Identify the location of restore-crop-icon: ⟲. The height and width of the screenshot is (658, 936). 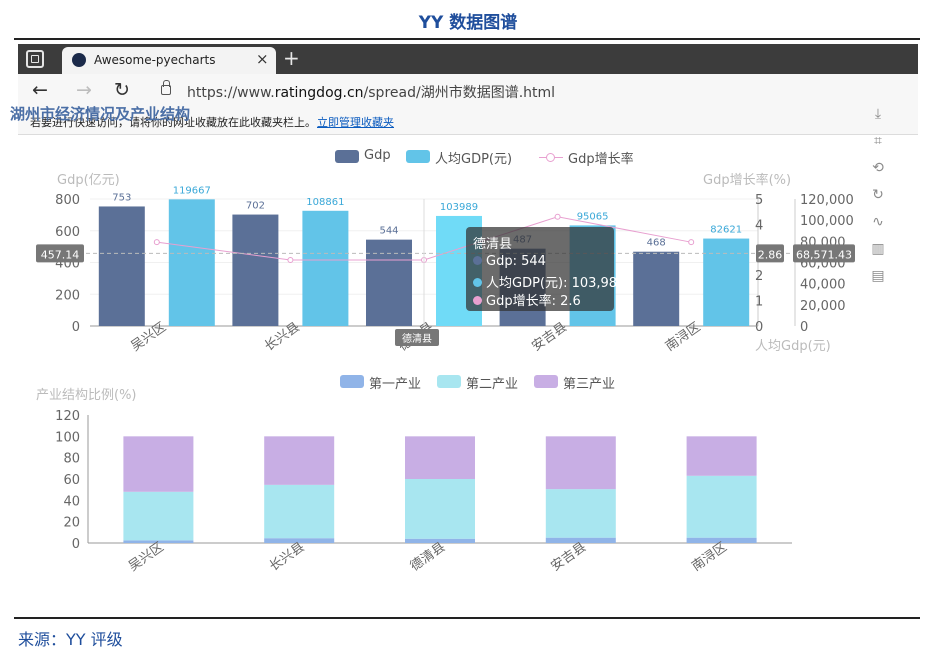
(878, 168).